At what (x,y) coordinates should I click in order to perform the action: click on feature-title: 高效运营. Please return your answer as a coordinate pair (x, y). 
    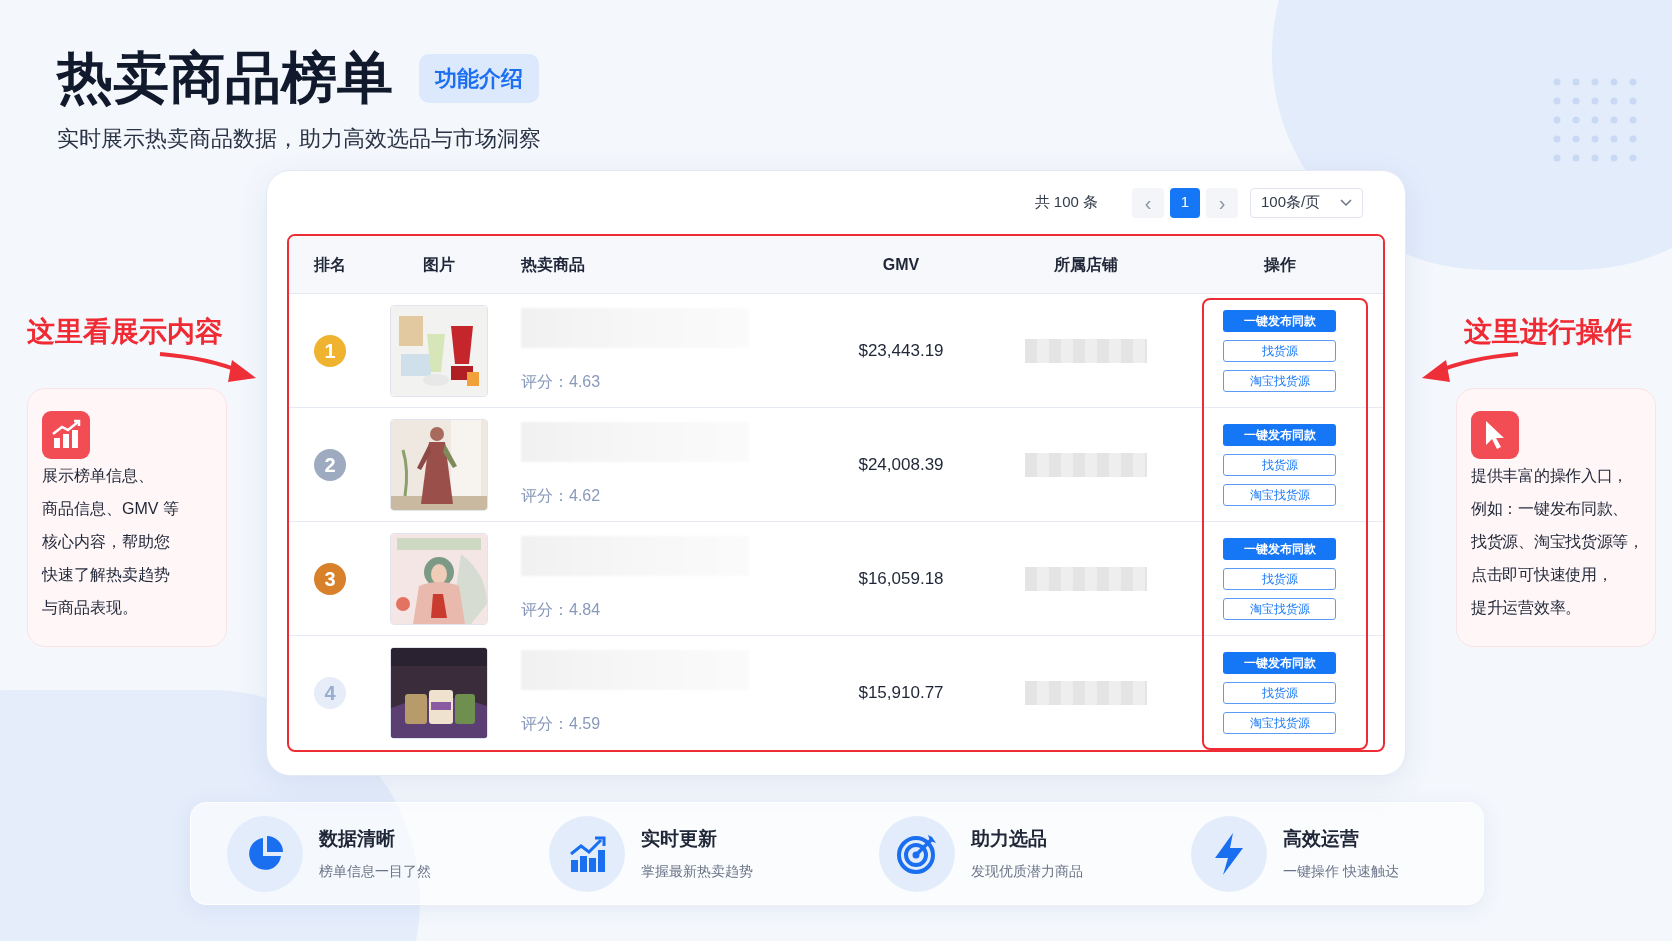
    Looking at the image, I should click on (1321, 838).